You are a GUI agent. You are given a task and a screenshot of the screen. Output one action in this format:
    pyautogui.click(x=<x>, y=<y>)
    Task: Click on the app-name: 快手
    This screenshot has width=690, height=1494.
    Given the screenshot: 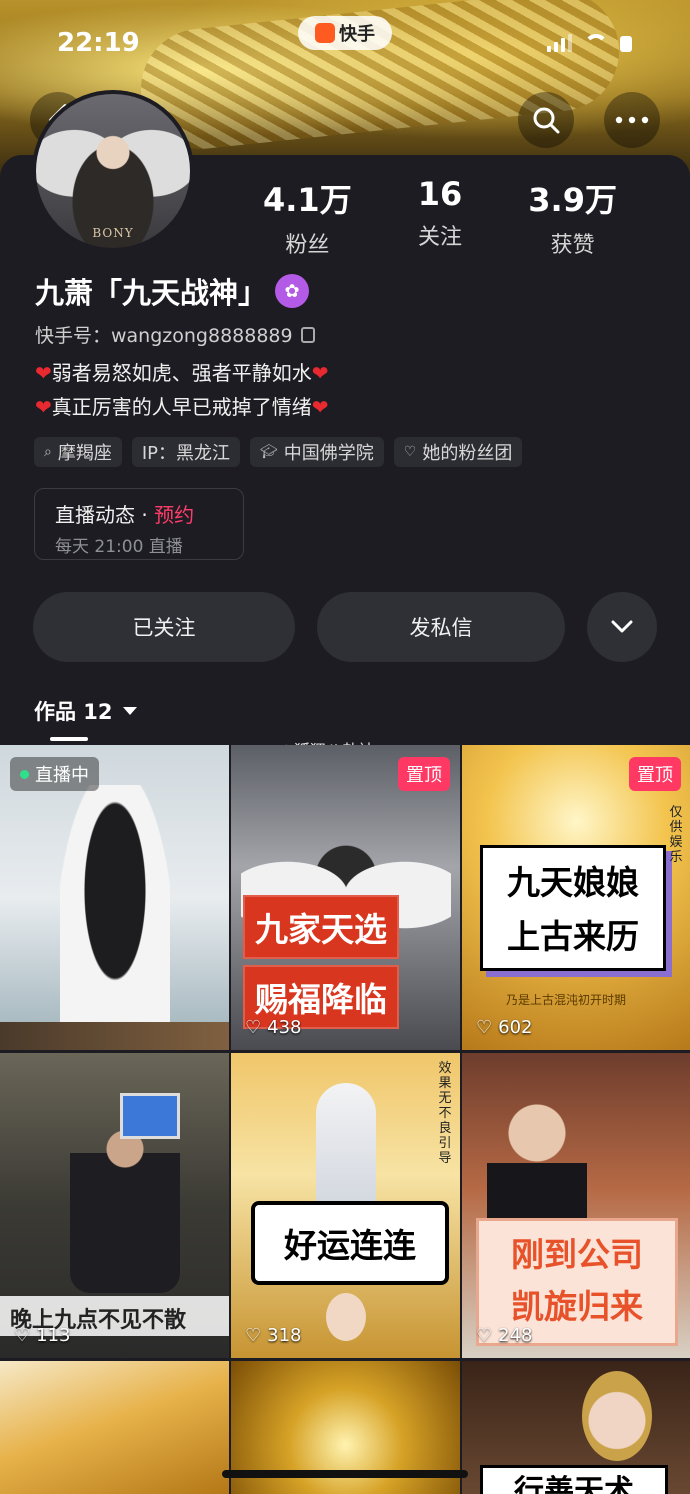 What is the action you would take?
    pyautogui.click(x=357, y=34)
    